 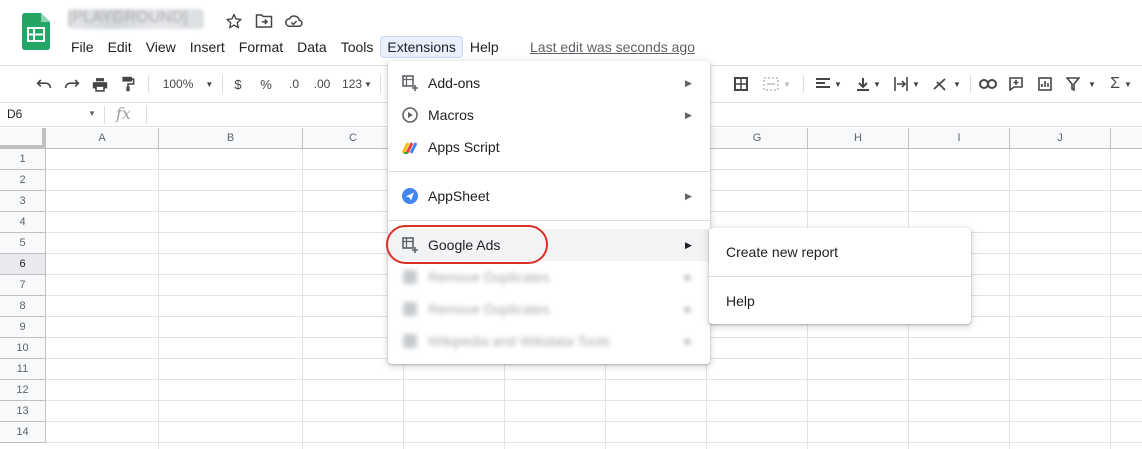 What do you see at coordinates (23, 222) in the screenshot?
I see `row-header: 4` at bounding box center [23, 222].